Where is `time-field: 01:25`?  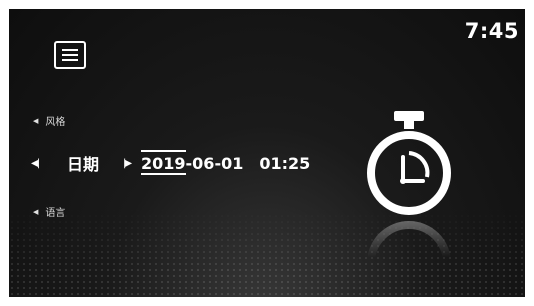 time-field: 01:25 is located at coordinates (284, 163).